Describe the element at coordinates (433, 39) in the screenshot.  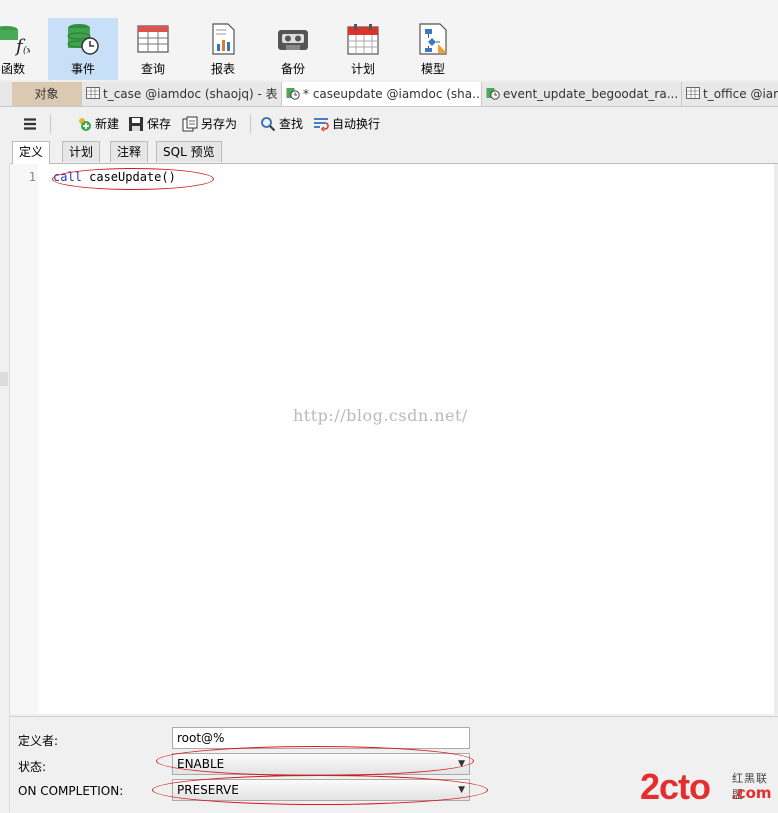
I see `model-icon` at that location.